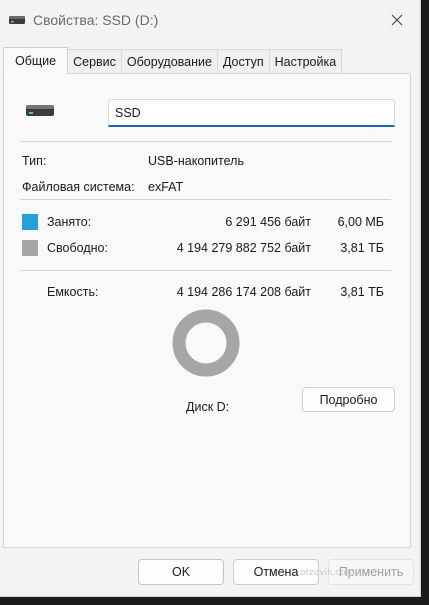  I want to click on capacity-size: 3,81 ТБ, so click(362, 292).